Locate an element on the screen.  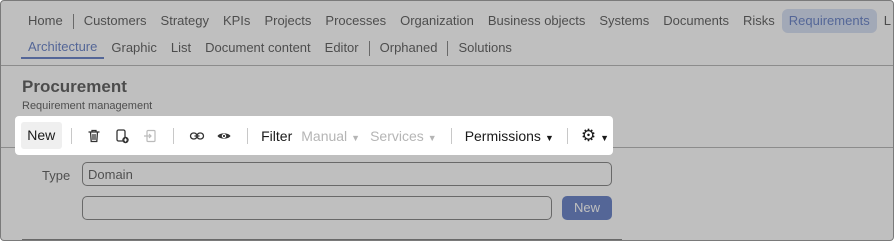
manual-label: Manual is located at coordinates (324, 135).